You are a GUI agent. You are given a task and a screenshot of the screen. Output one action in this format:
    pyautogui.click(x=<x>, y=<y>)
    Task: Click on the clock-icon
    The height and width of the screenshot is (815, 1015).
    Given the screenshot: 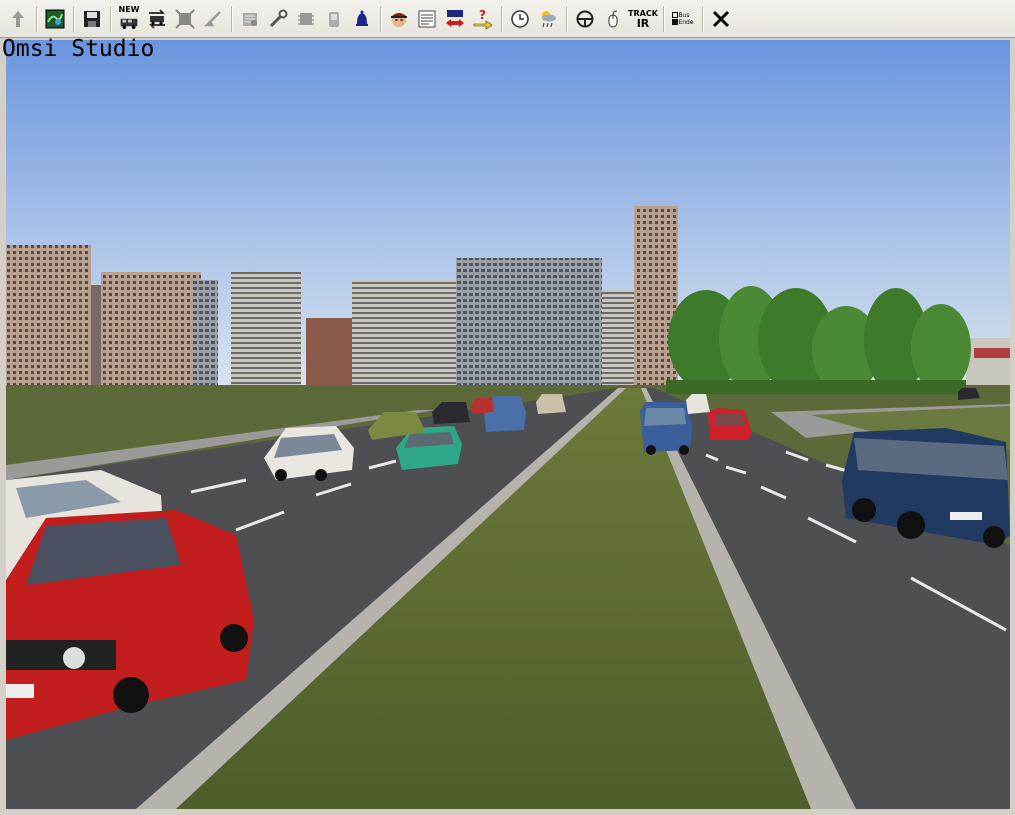 What is the action you would take?
    pyautogui.click(x=520, y=18)
    